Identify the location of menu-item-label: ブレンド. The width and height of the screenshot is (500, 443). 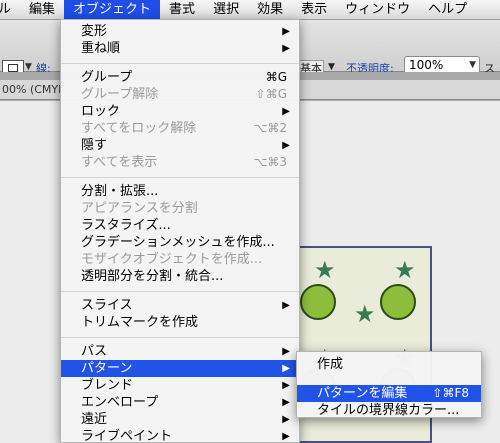
(107, 385).